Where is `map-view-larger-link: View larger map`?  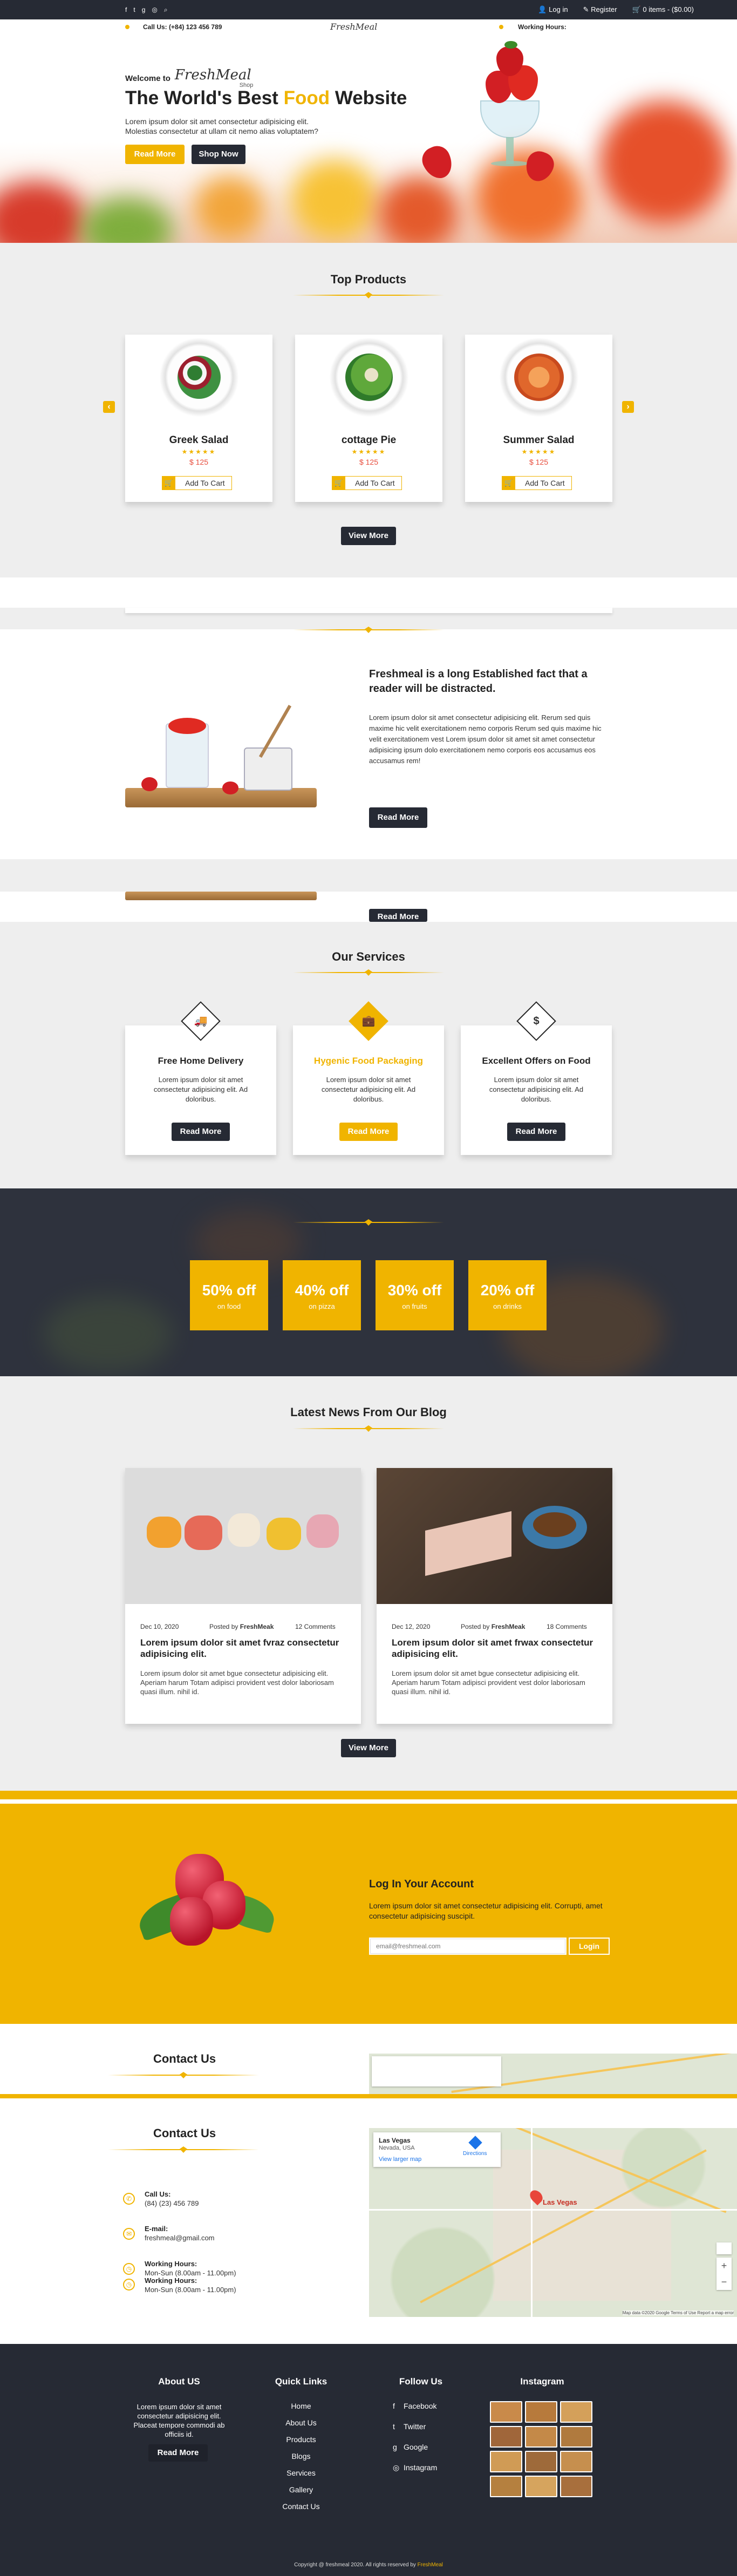
map-view-larger-link: View larger map is located at coordinates (400, 2159).